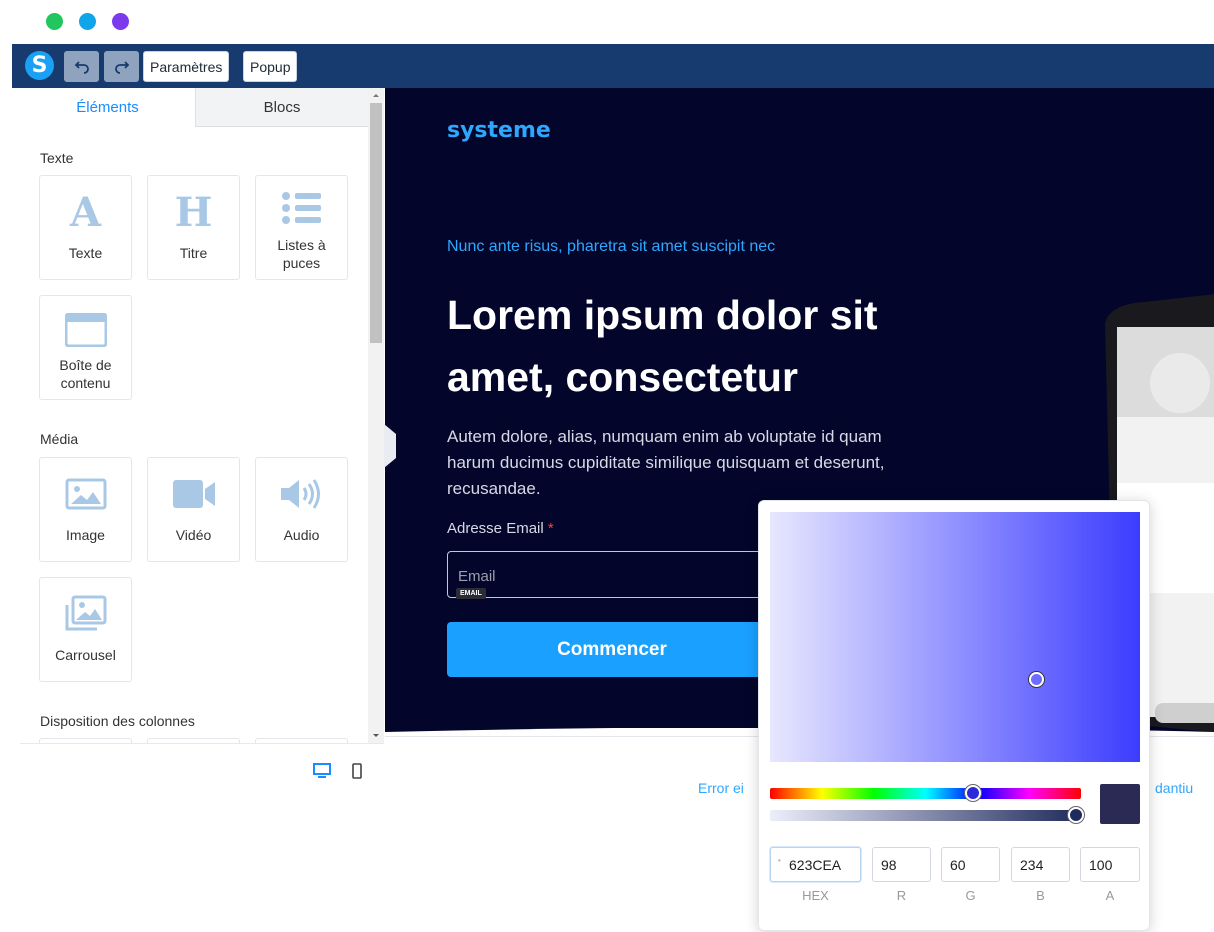  What do you see at coordinates (281, 107) in the screenshot?
I see `tab-blocks: Blocs` at bounding box center [281, 107].